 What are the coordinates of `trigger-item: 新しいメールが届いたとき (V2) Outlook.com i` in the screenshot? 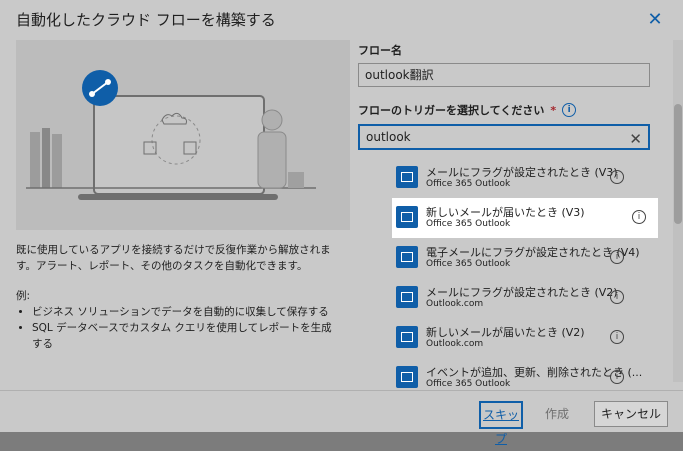 It's located at (525, 338).